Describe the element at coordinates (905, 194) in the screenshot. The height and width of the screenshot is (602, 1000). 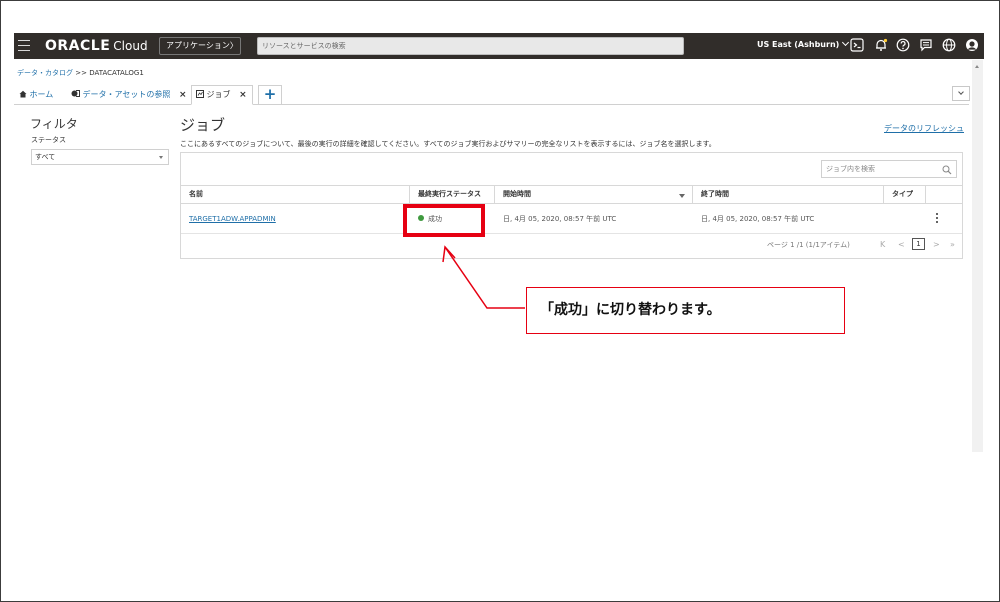
I see `column-header-type: タイプ` at that location.